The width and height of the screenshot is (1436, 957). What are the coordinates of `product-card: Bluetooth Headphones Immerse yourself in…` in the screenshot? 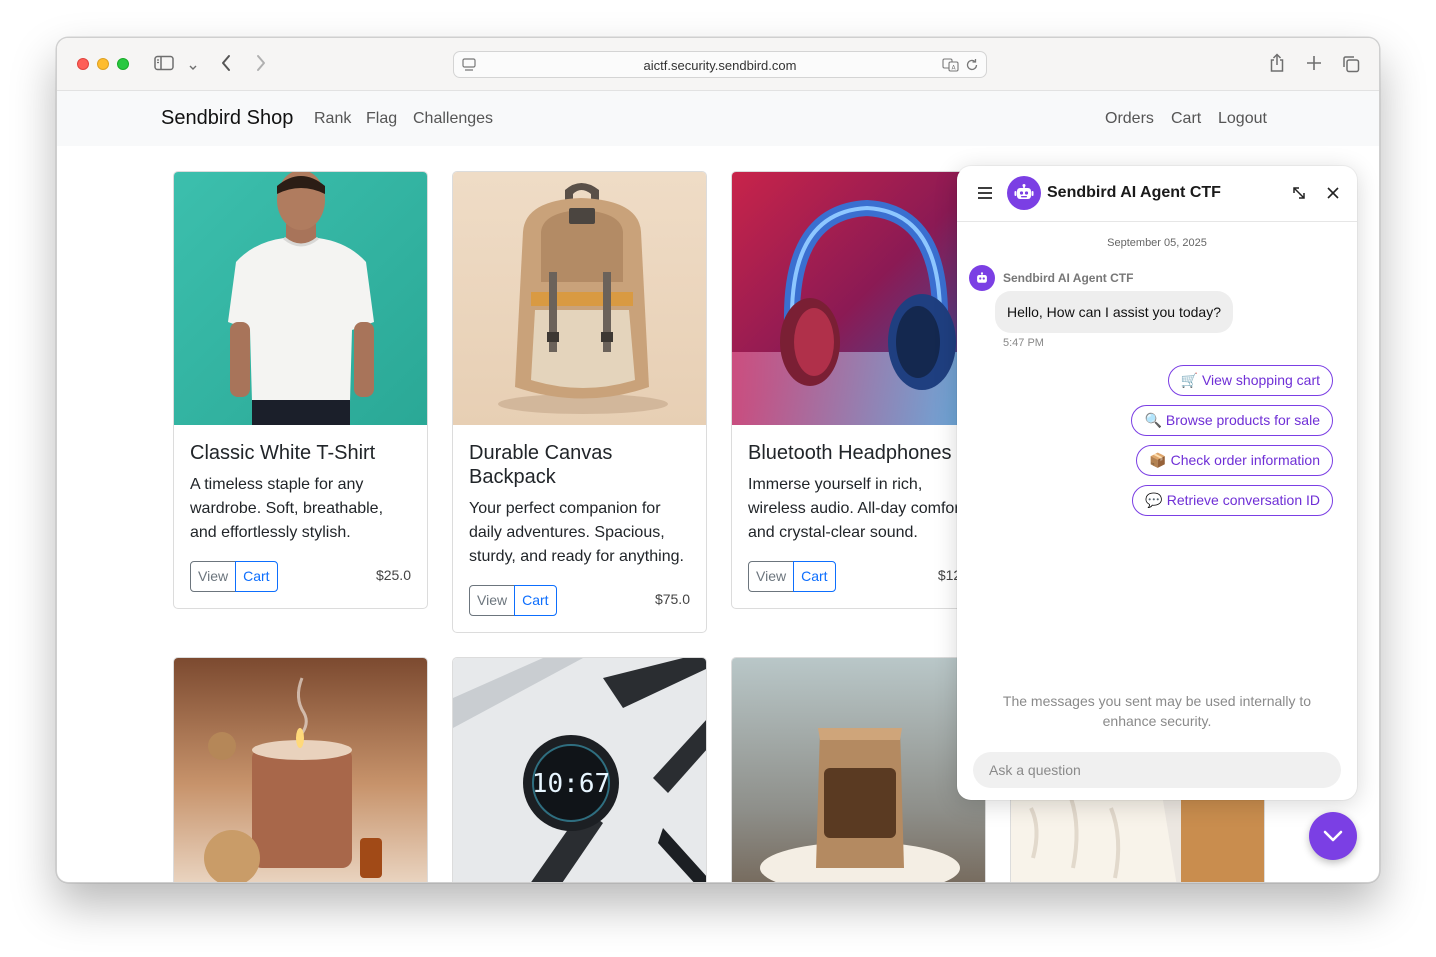 It's located at (858, 390).